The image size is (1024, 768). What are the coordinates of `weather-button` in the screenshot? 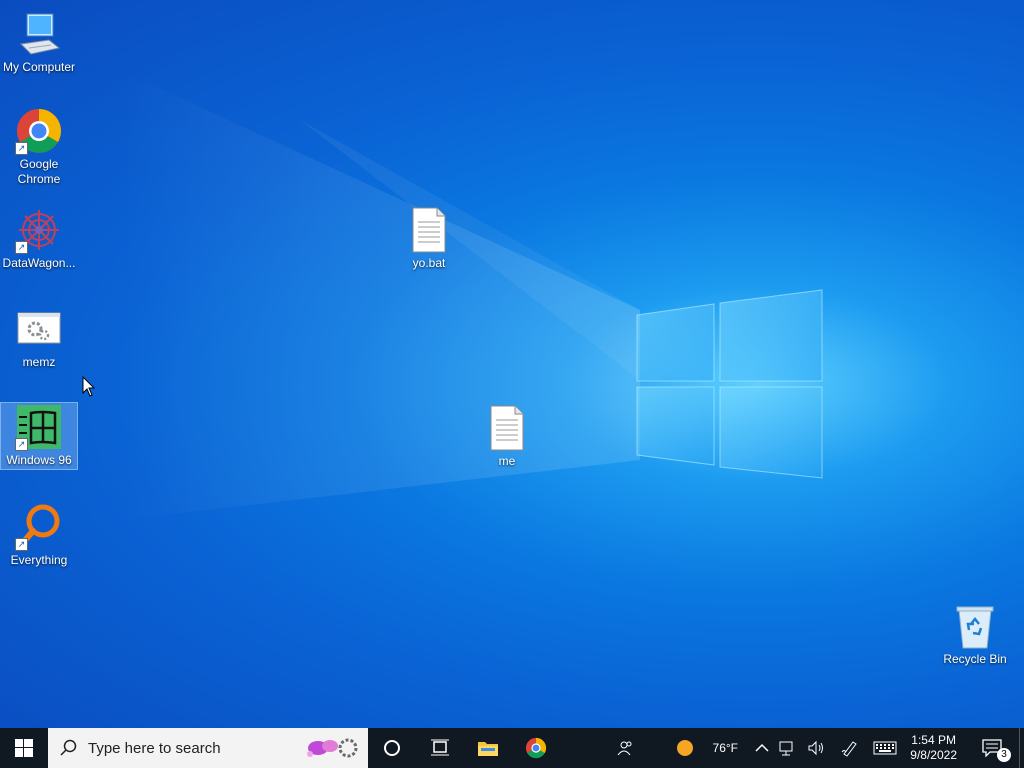 It's located at (685, 748).